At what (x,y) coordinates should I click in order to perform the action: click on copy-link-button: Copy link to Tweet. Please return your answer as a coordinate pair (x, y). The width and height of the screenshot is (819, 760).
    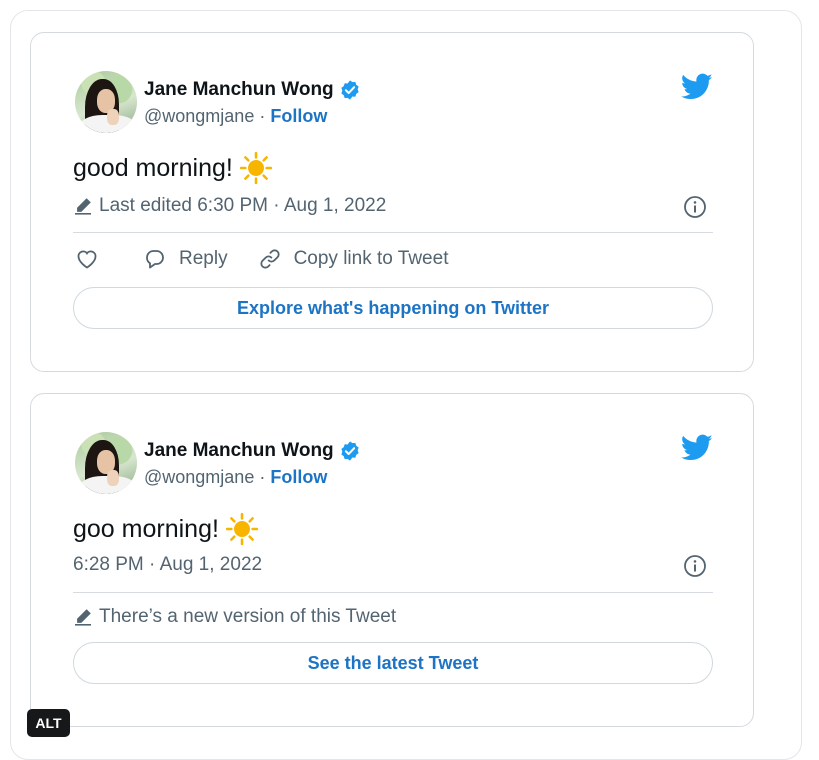
    Looking at the image, I should click on (353, 259).